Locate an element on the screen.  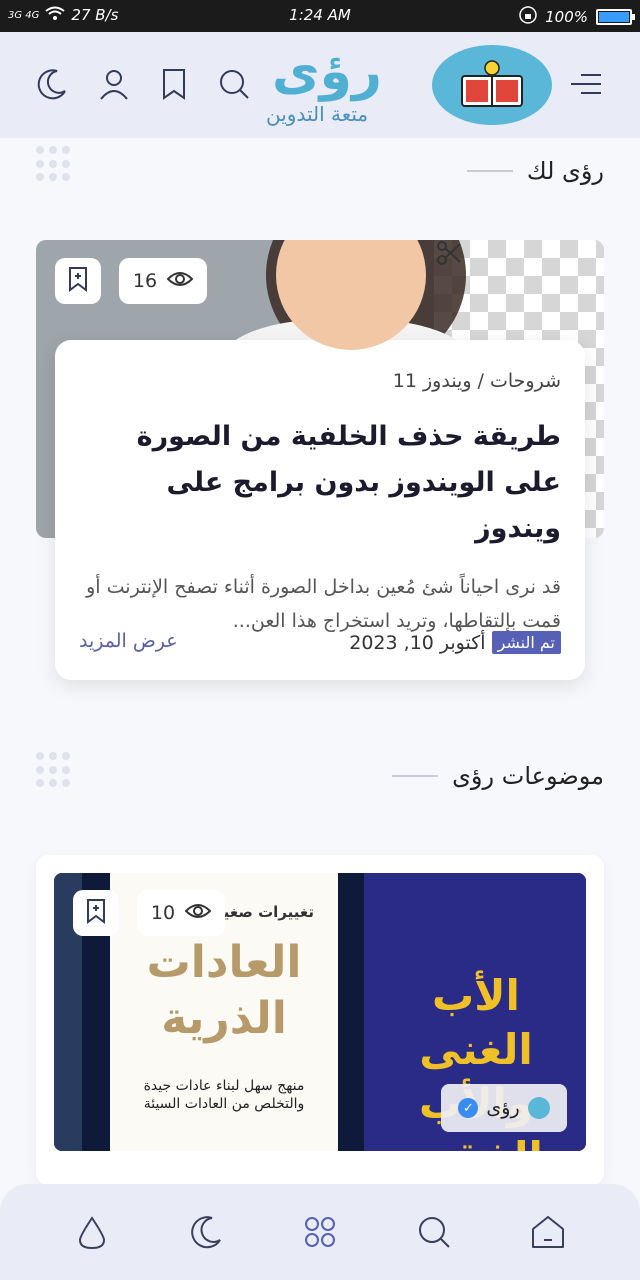
views-number: 10 is located at coordinates (163, 913).